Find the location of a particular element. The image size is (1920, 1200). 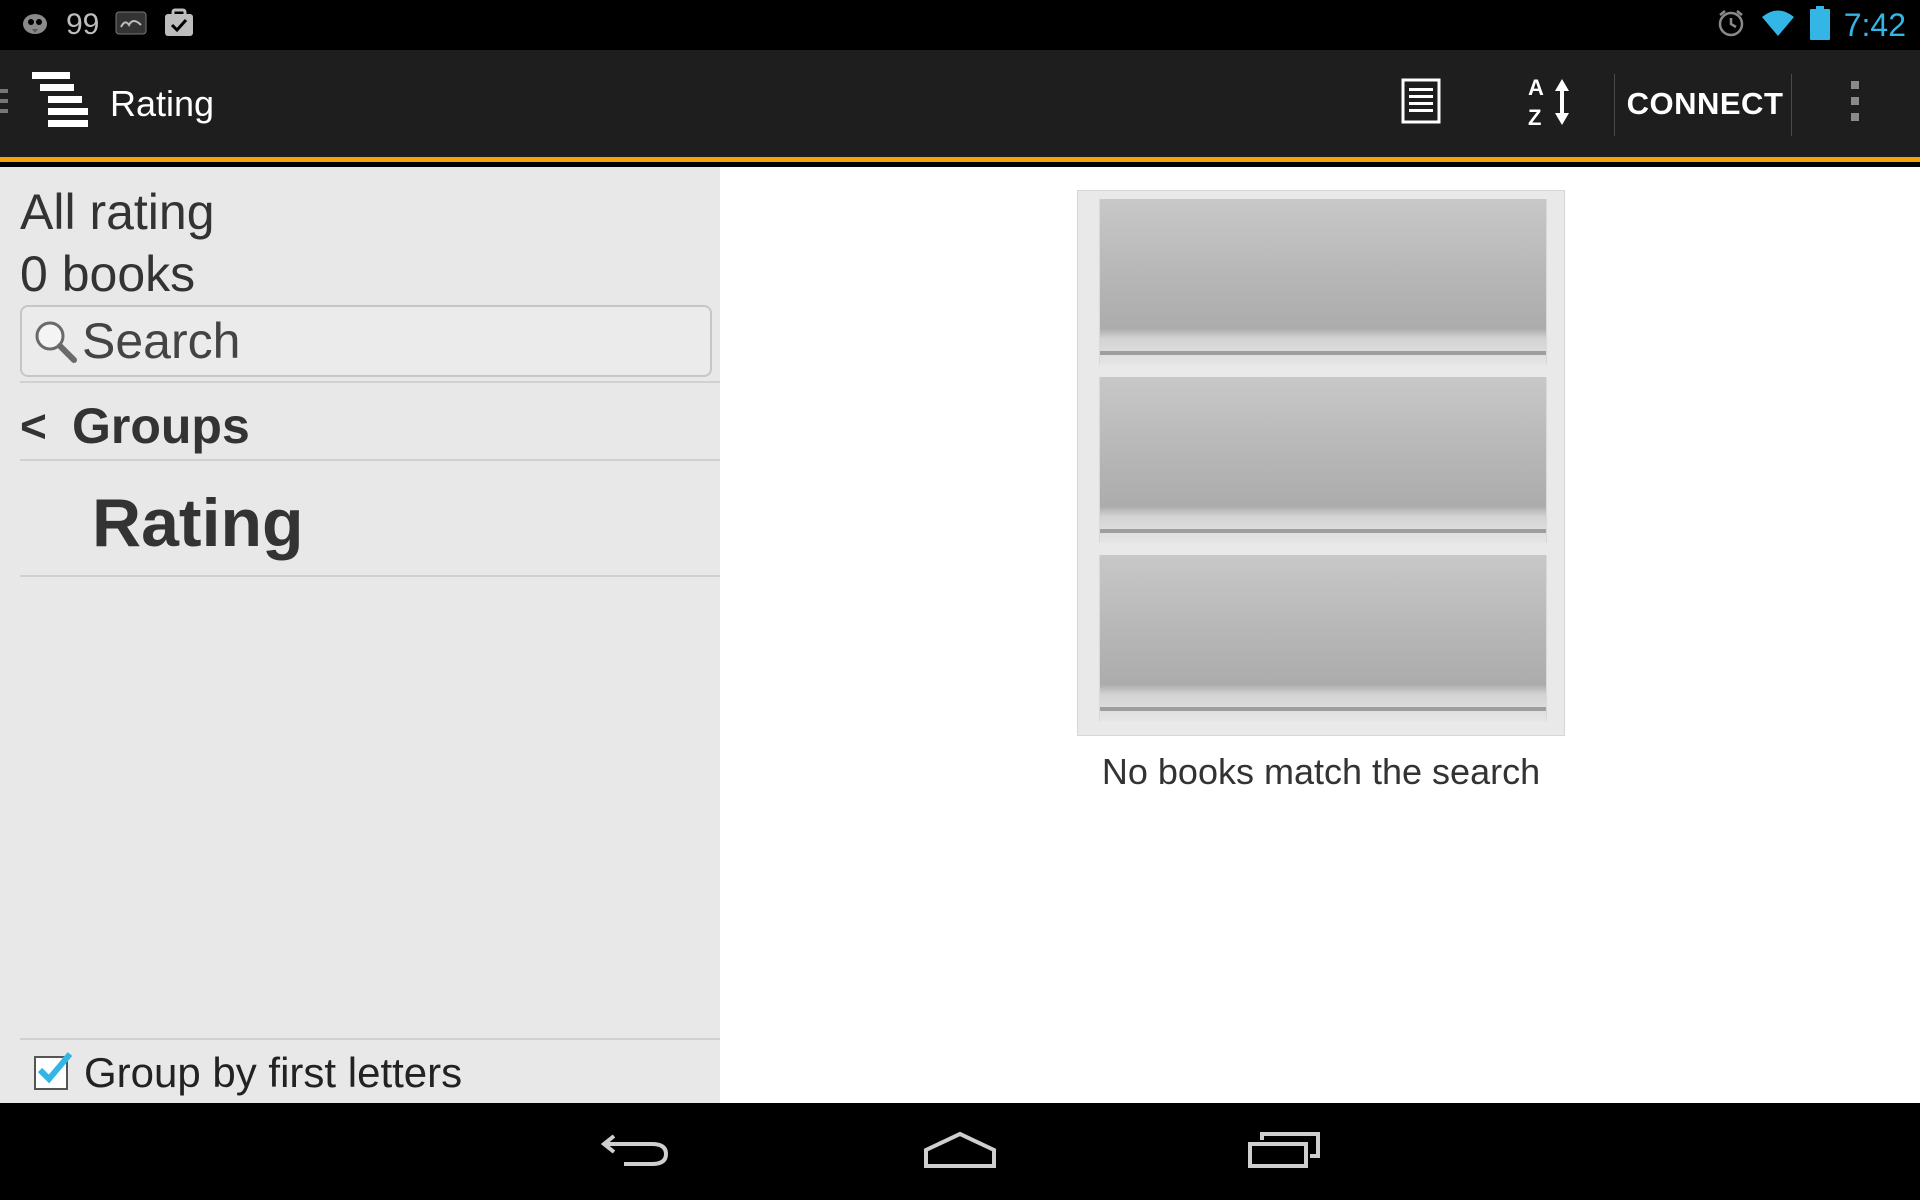

drawer-indicator-icon is located at coordinates (5, 103).